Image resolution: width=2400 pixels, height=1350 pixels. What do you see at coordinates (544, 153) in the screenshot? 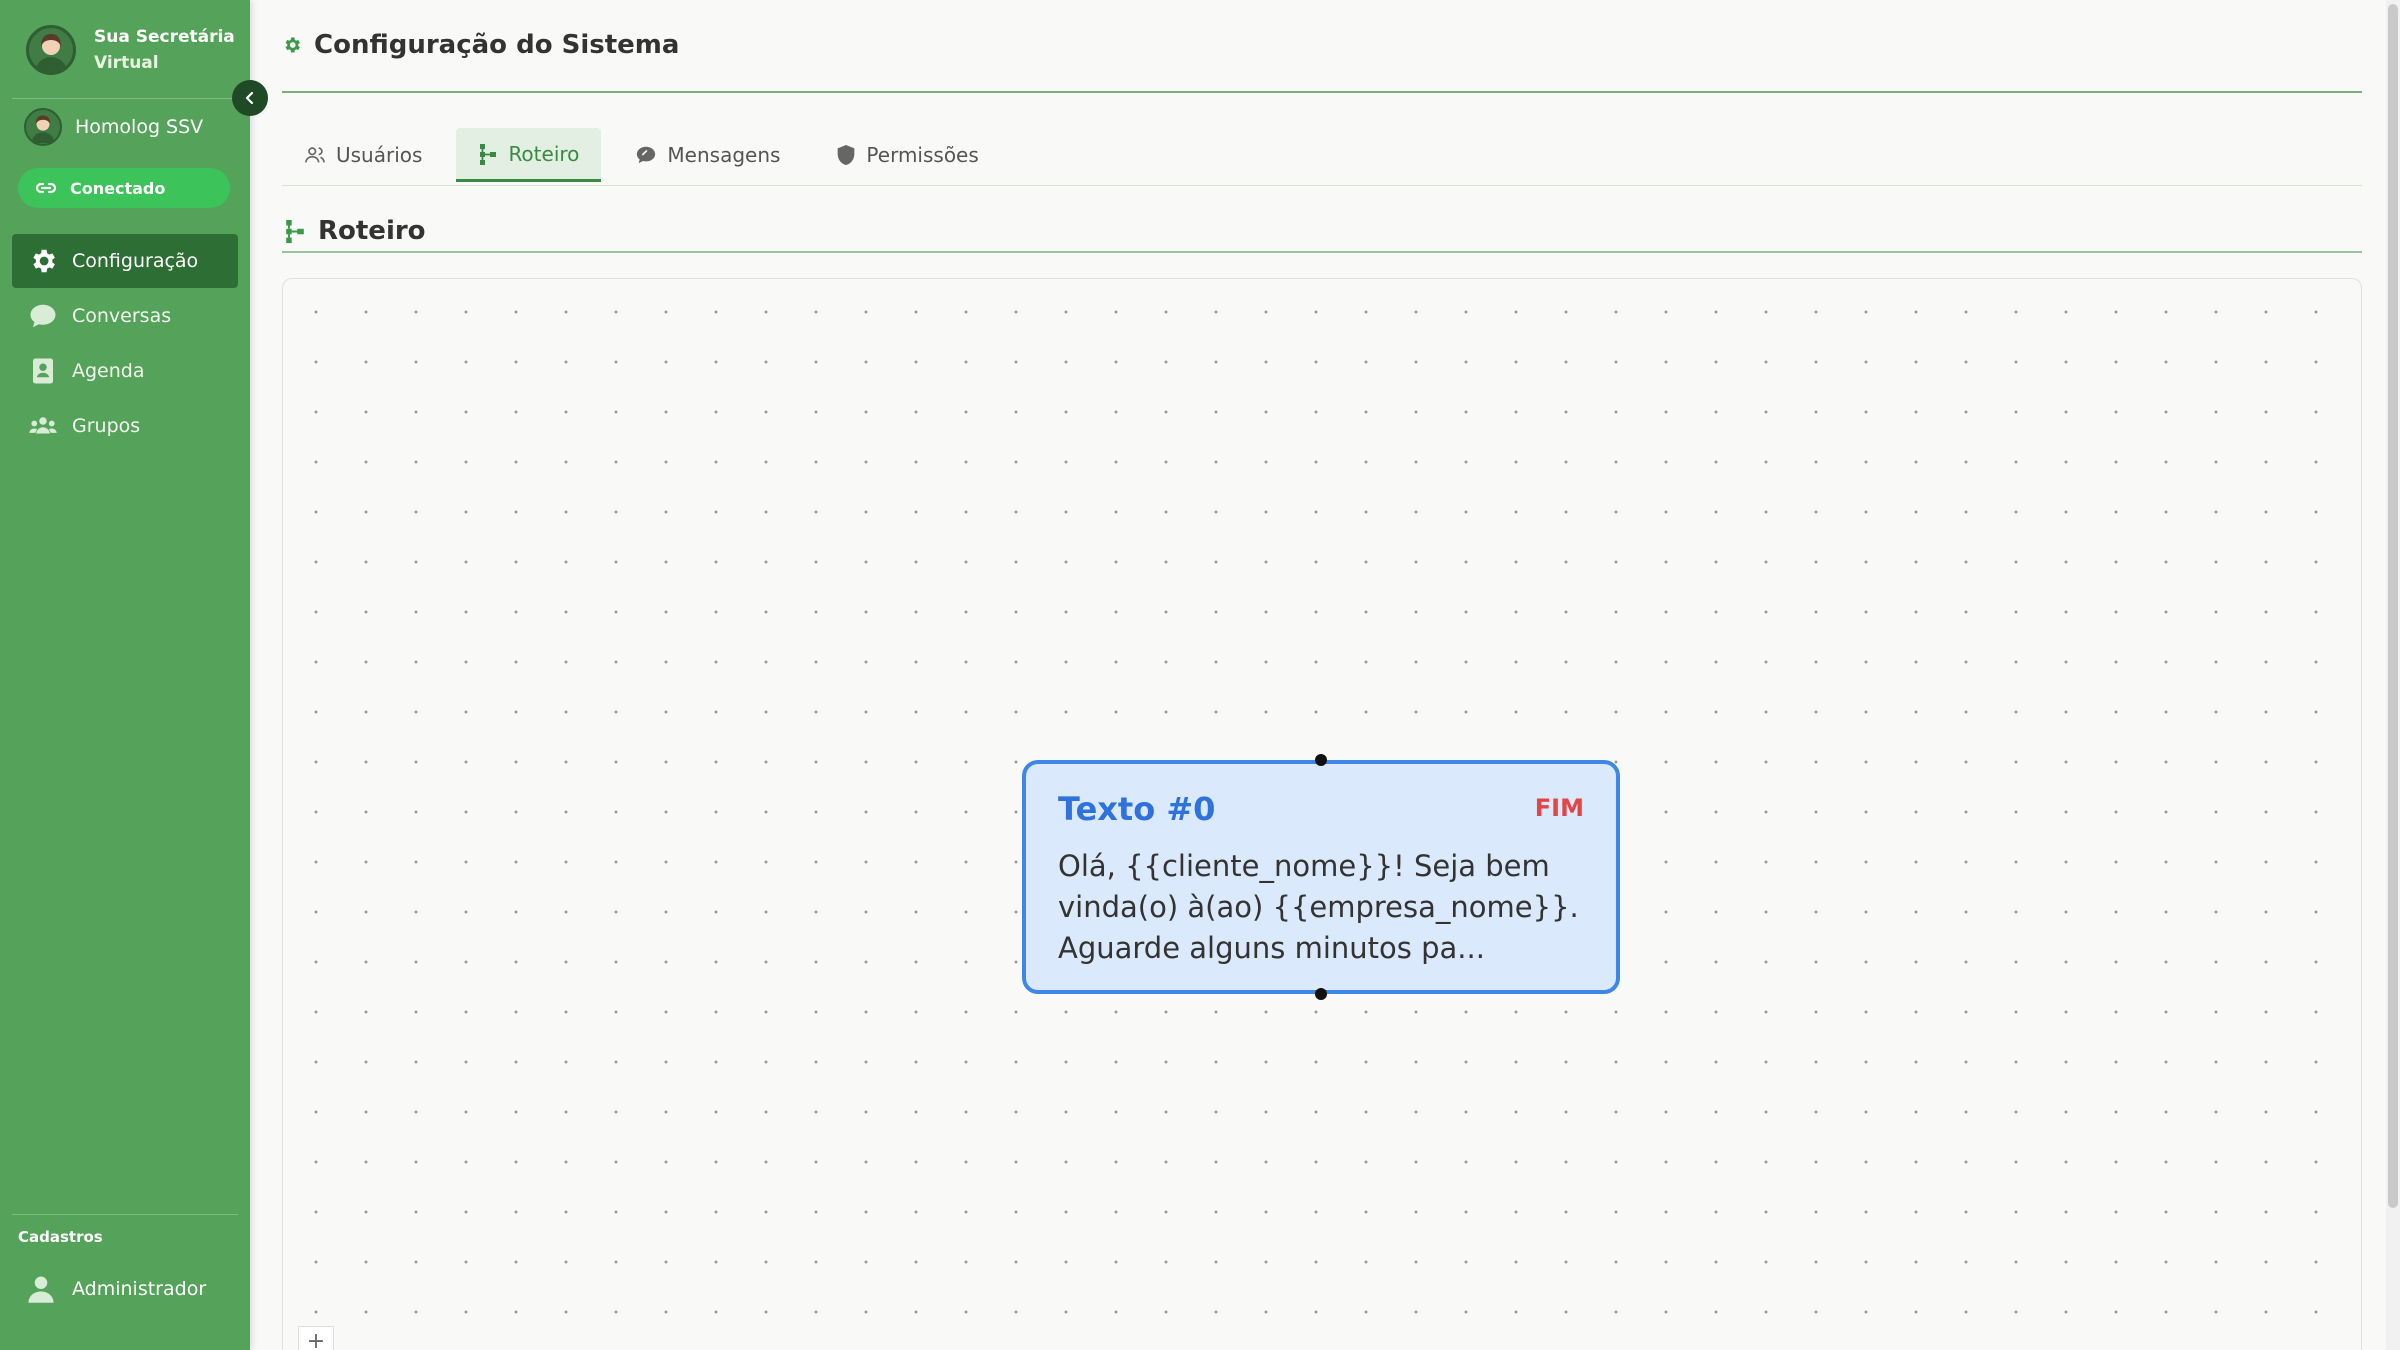
I see `tab-label: Roteiro` at bounding box center [544, 153].